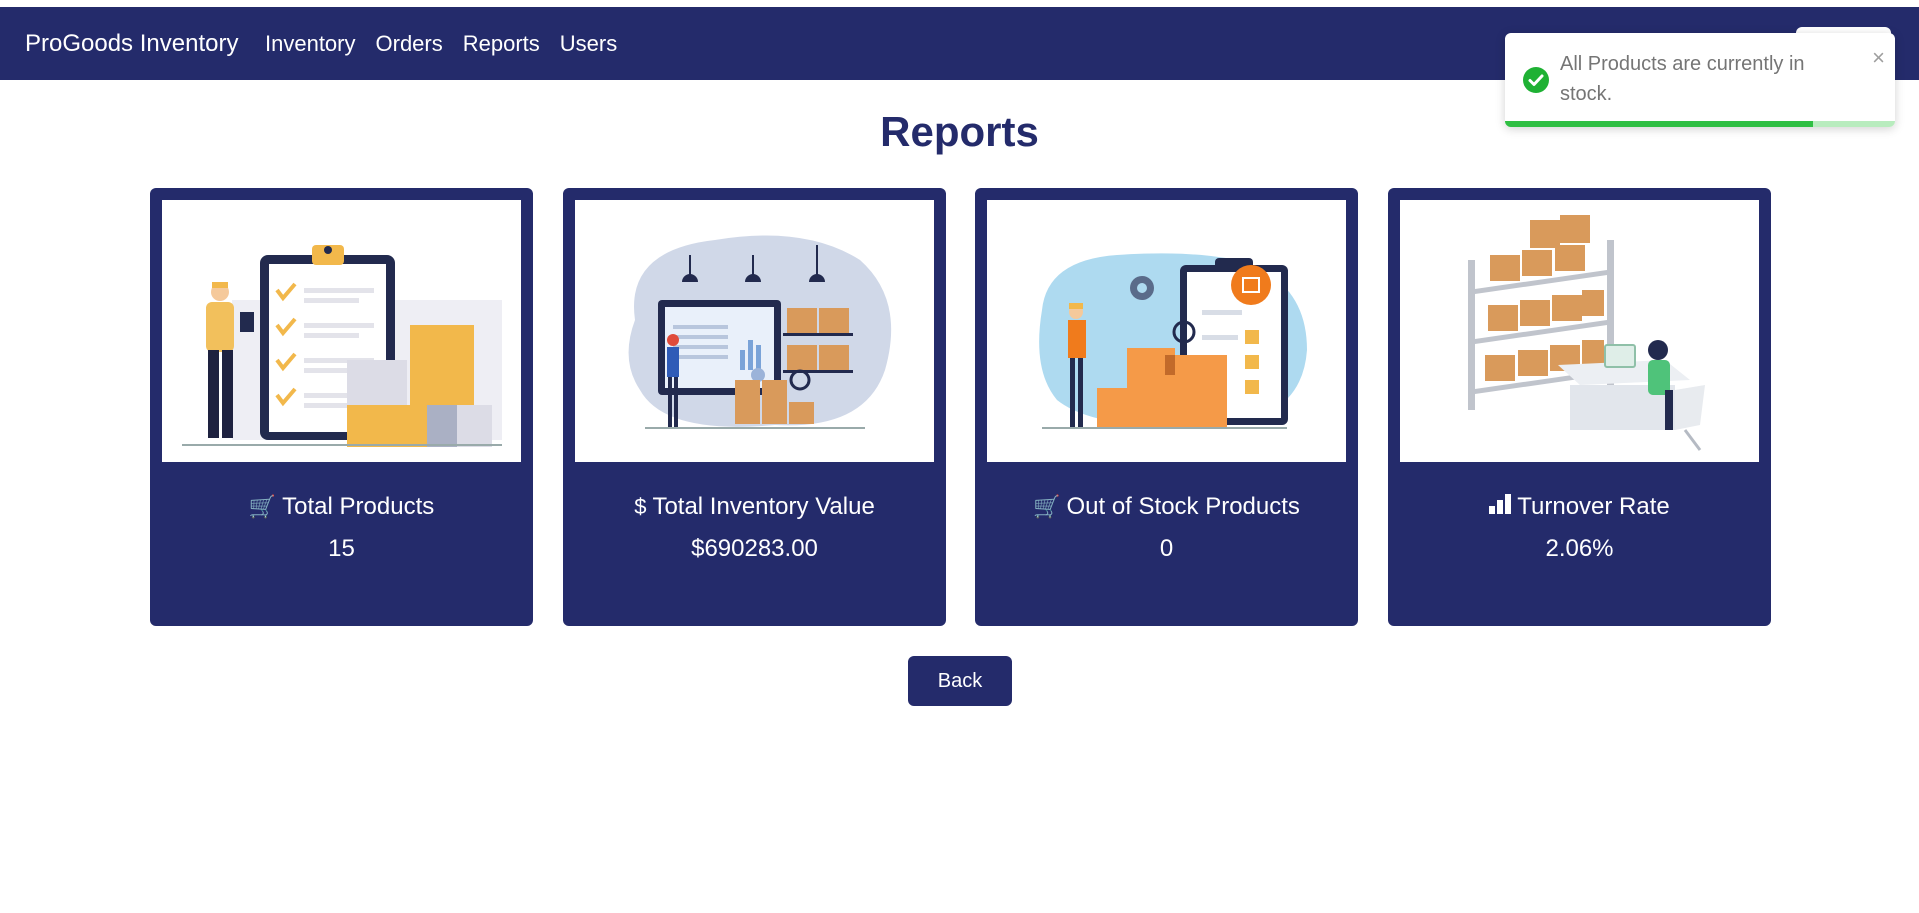 This screenshot has height=913, width=1919. Describe the element at coordinates (310, 44) in the screenshot. I see `nav-inventory: Inventory` at that location.